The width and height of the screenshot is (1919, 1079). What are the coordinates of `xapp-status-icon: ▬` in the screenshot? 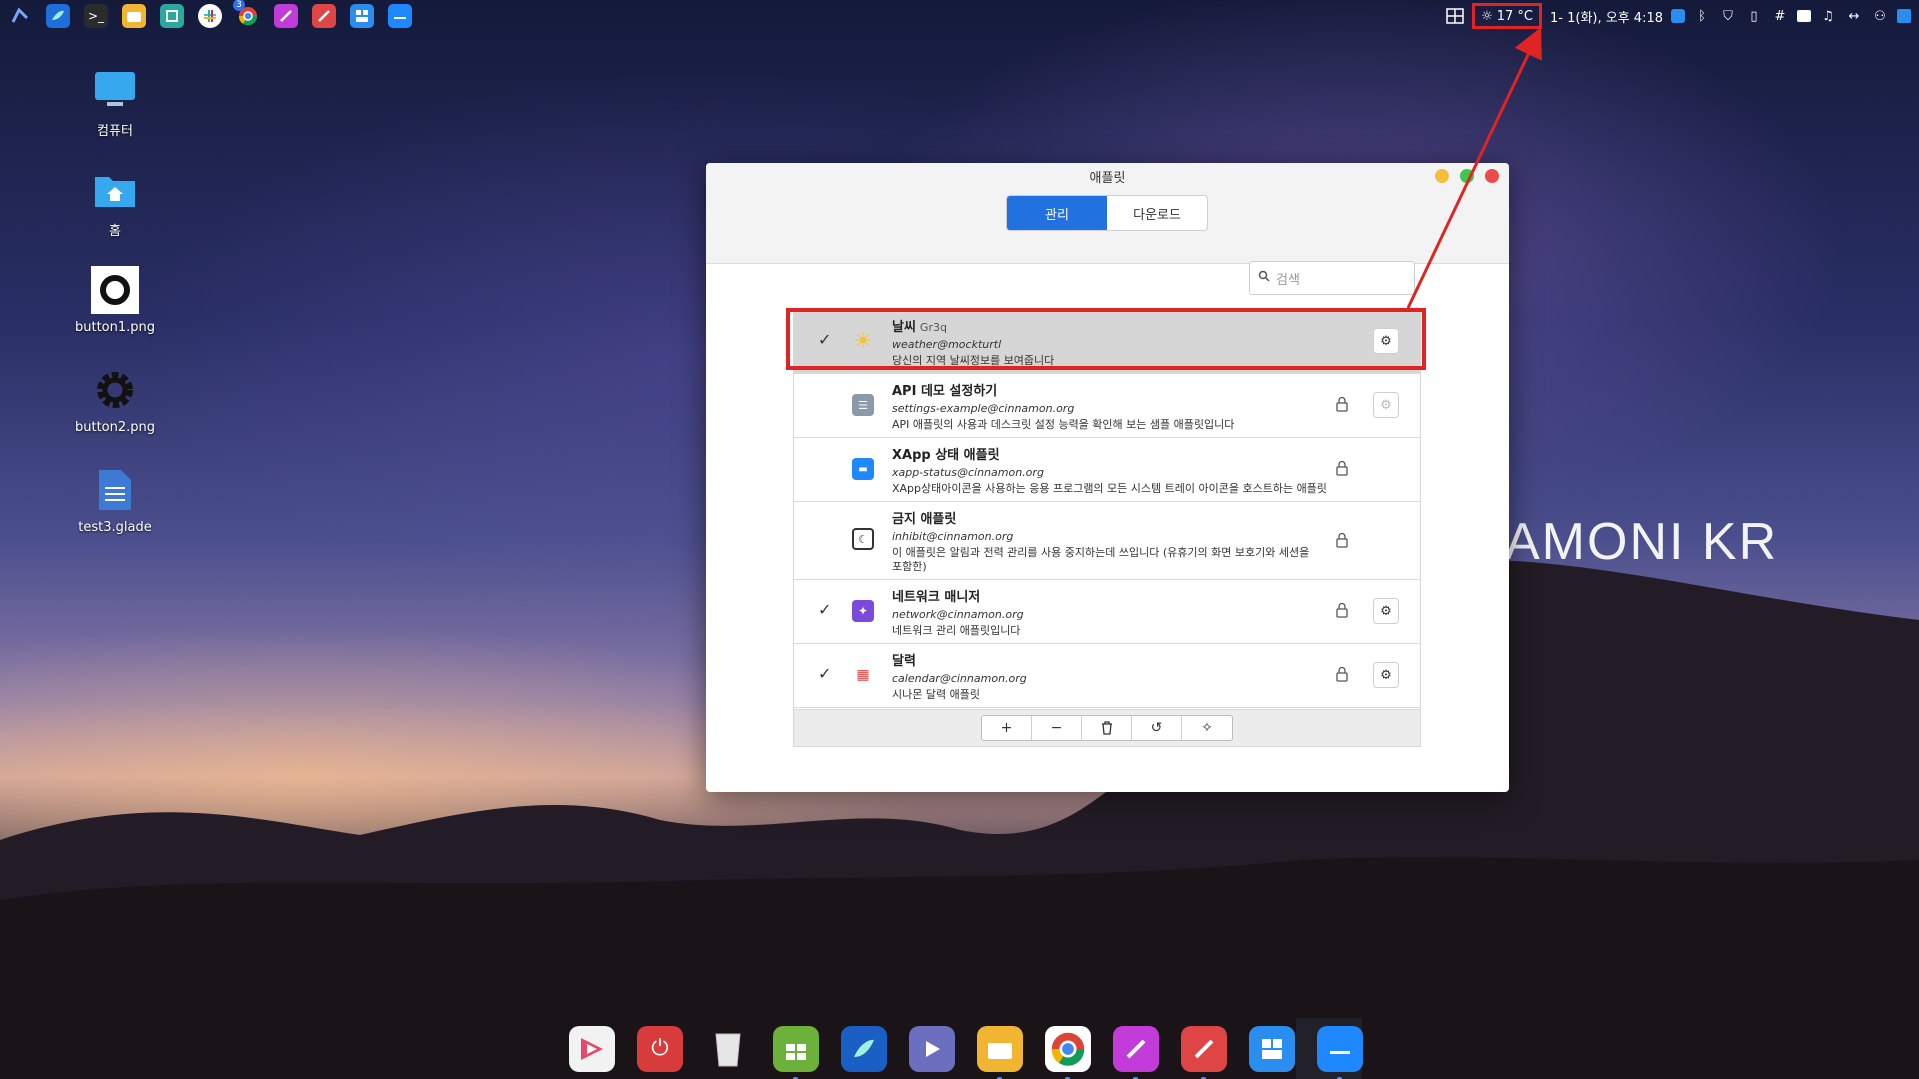 It's located at (863, 469).